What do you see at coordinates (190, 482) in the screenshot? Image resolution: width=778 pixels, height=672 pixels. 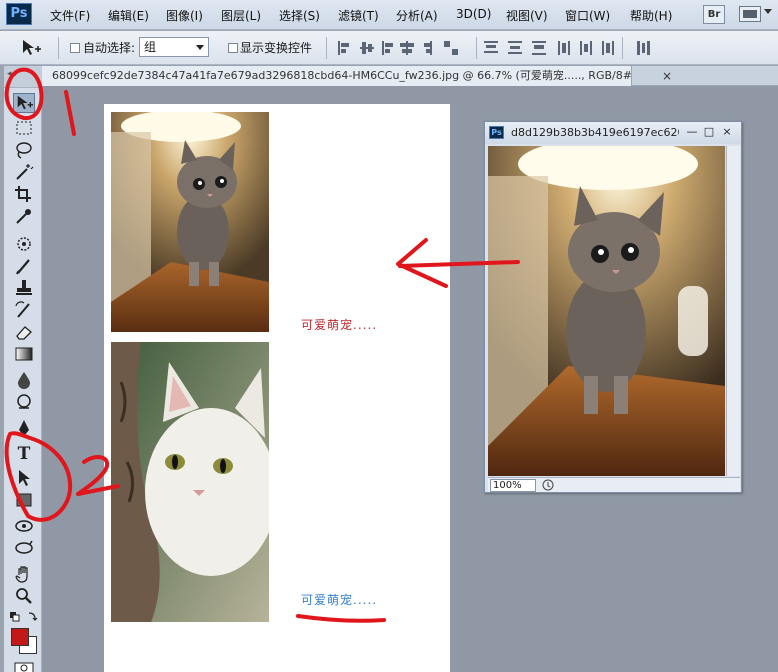 I see `white-kitten-photo` at bounding box center [190, 482].